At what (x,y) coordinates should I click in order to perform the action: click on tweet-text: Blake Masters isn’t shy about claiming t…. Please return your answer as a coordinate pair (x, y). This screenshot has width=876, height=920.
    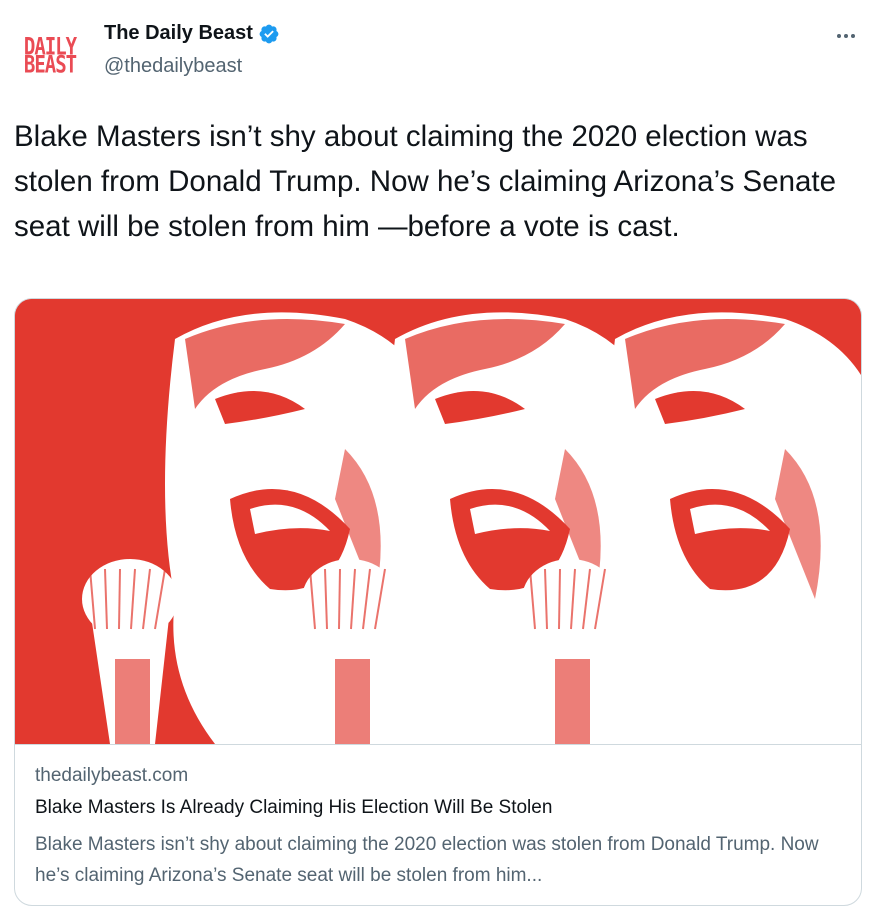
    Looking at the image, I should click on (425, 181).